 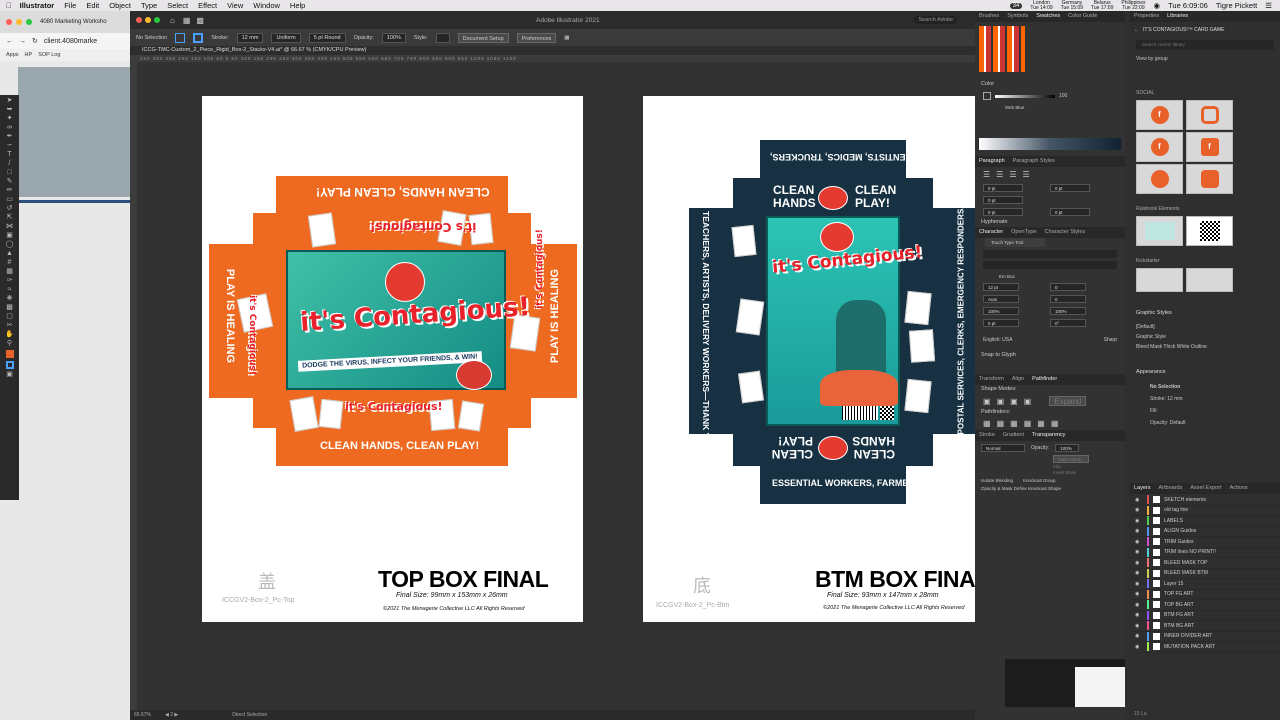 What do you see at coordinates (1178, 542) in the screenshot?
I see `layer-name: TRIM Guides` at bounding box center [1178, 542].